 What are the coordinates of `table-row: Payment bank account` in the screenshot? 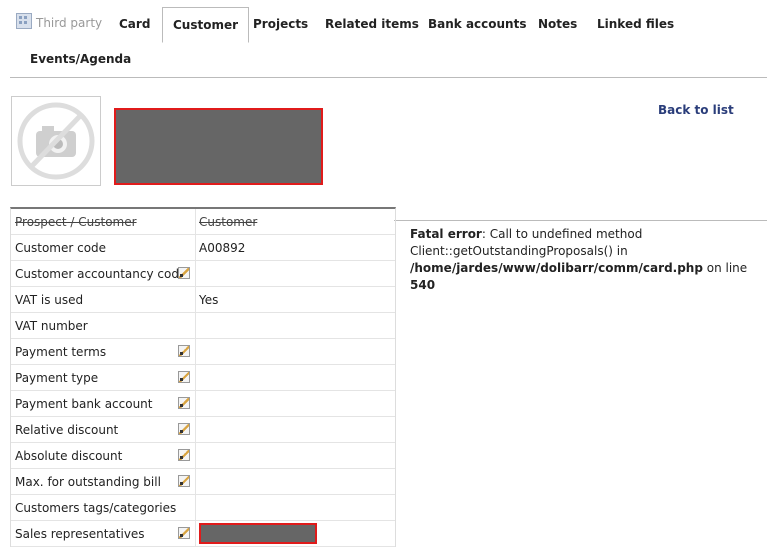 It's located at (203, 404).